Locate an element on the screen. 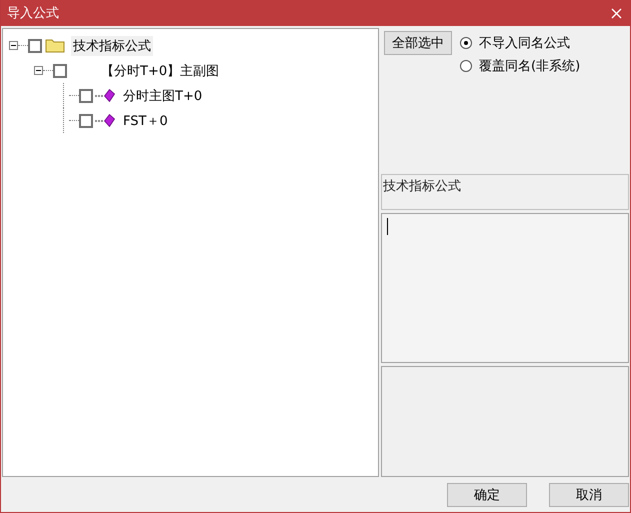 The width and height of the screenshot is (631, 513). select-all-button: 全部选中 is located at coordinates (418, 43).